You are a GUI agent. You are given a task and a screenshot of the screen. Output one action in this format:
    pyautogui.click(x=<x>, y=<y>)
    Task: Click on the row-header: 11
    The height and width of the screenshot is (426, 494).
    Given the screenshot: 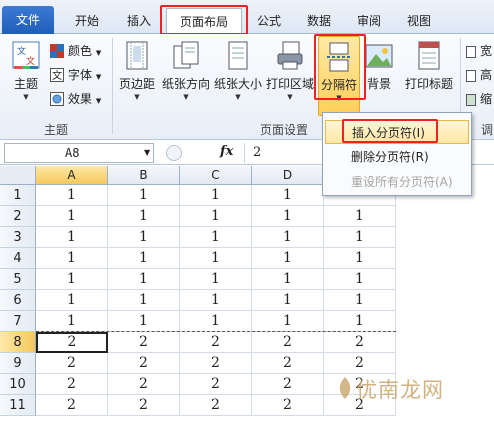 What is the action you would take?
    pyautogui.click(x=18, y=405)
    